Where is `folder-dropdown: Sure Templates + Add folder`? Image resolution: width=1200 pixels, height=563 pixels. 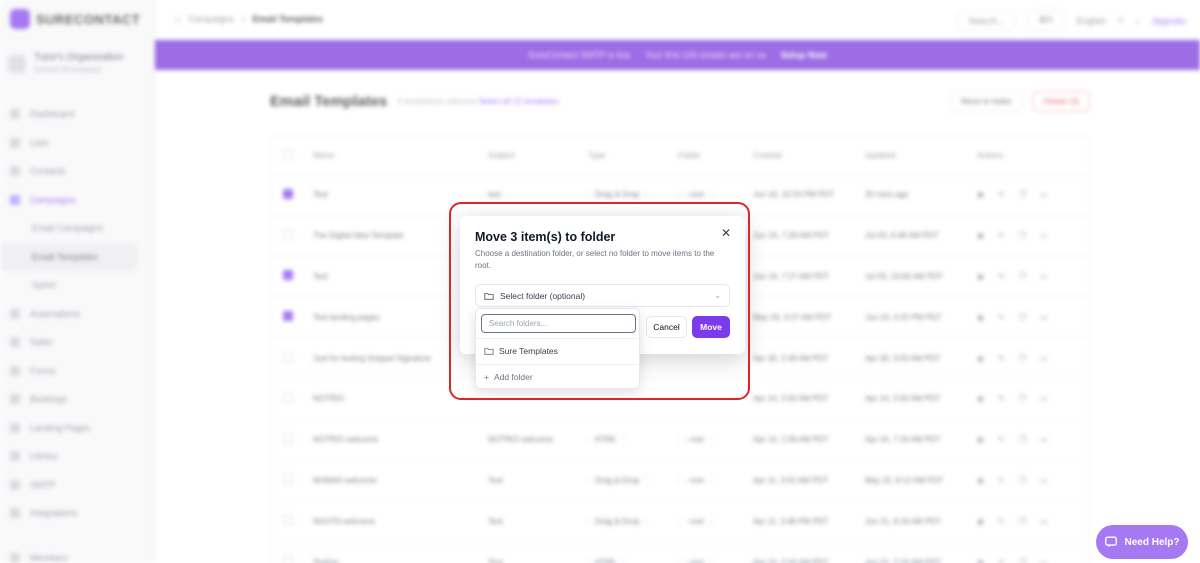 folder-dropdown: Sure Templates + Add folder is located at coordinates (557, 348).